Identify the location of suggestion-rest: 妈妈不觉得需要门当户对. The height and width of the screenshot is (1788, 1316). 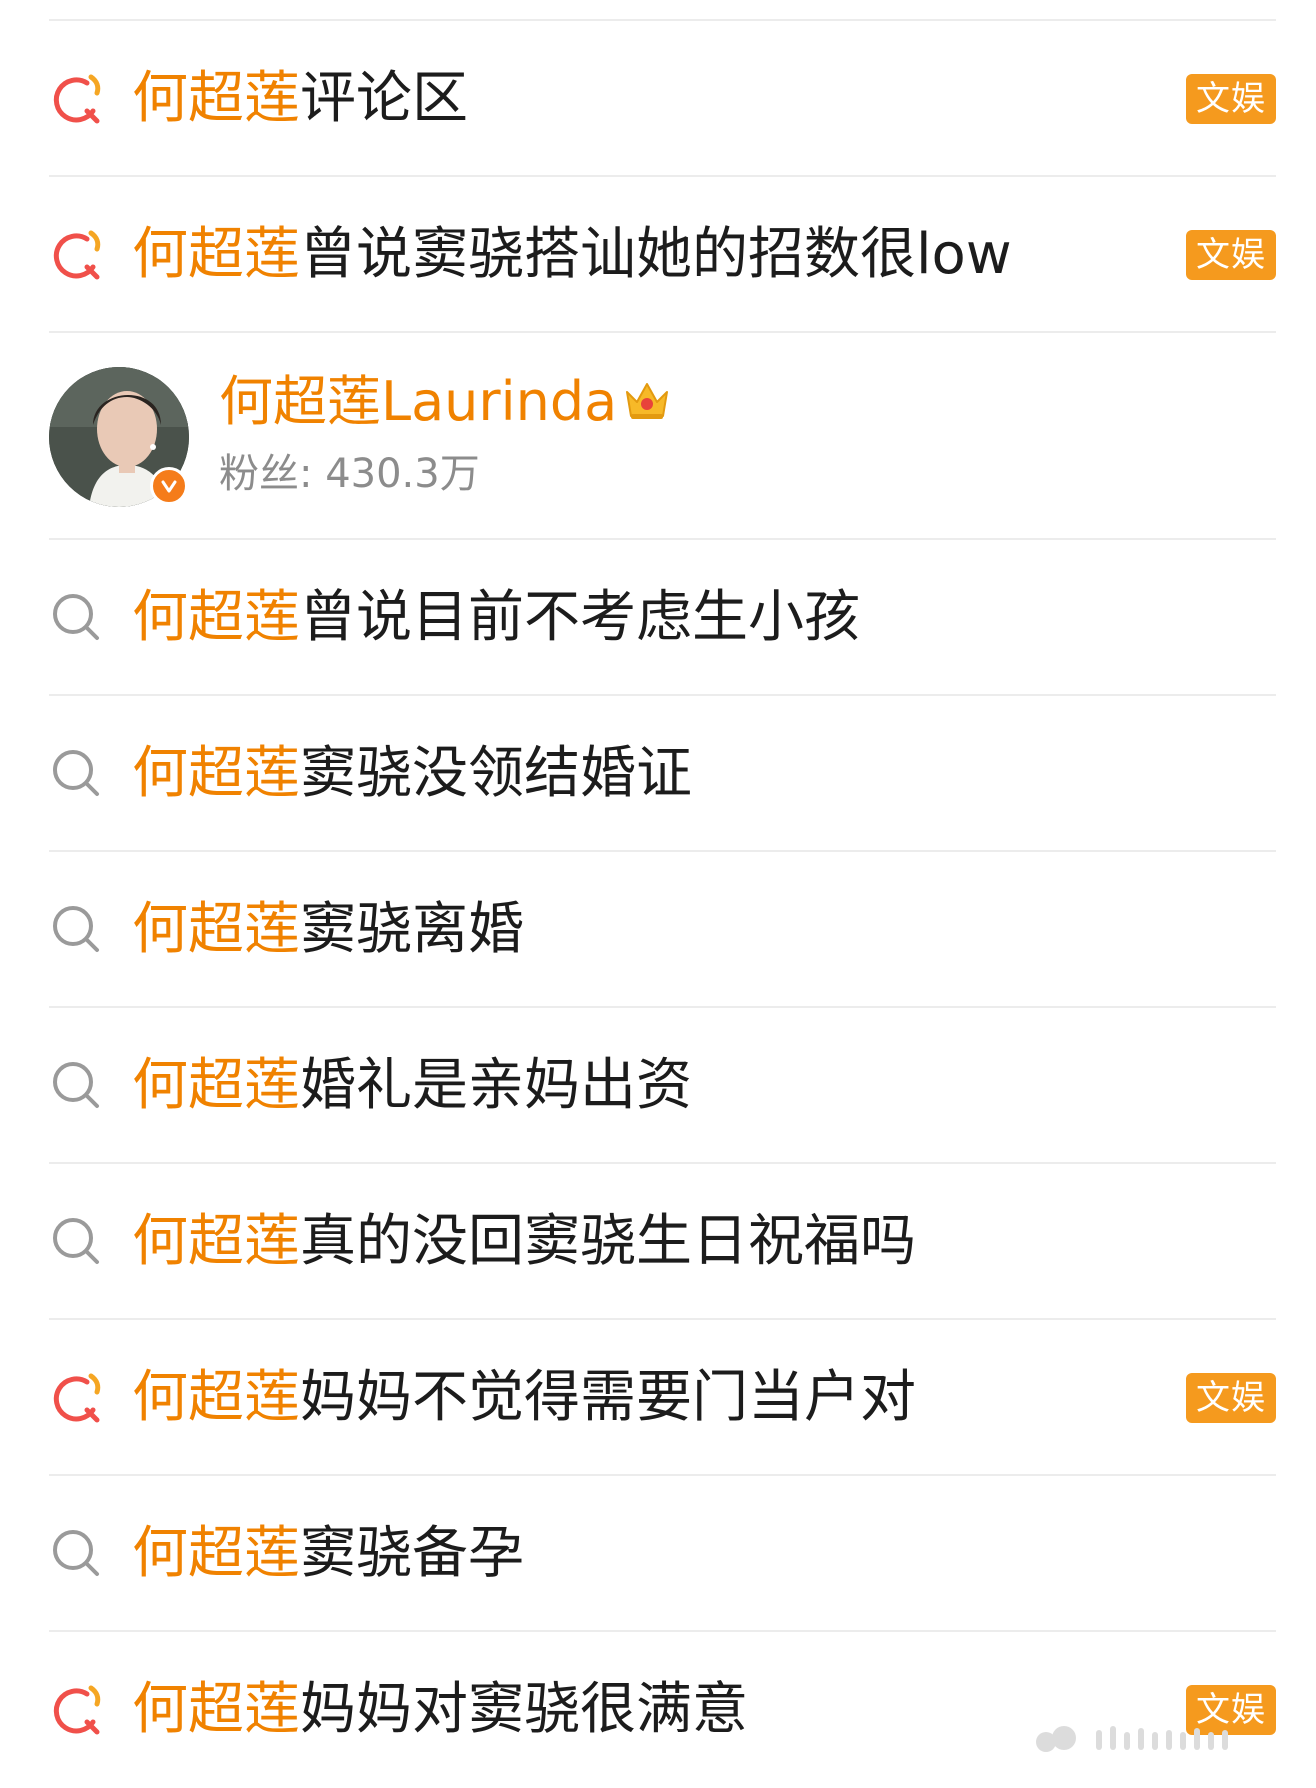
(608, 1397).